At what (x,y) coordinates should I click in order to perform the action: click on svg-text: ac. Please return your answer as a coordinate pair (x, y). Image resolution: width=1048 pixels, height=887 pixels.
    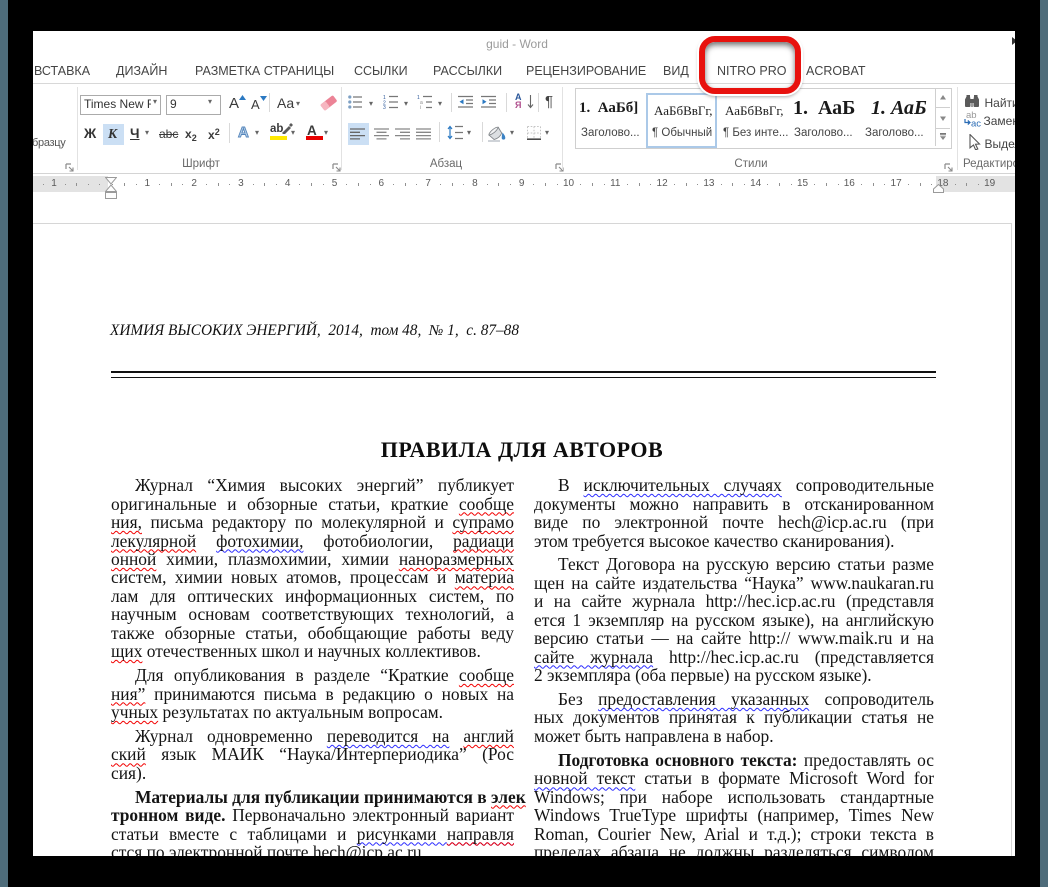
    Looking at the image, I should click on (976, 123).